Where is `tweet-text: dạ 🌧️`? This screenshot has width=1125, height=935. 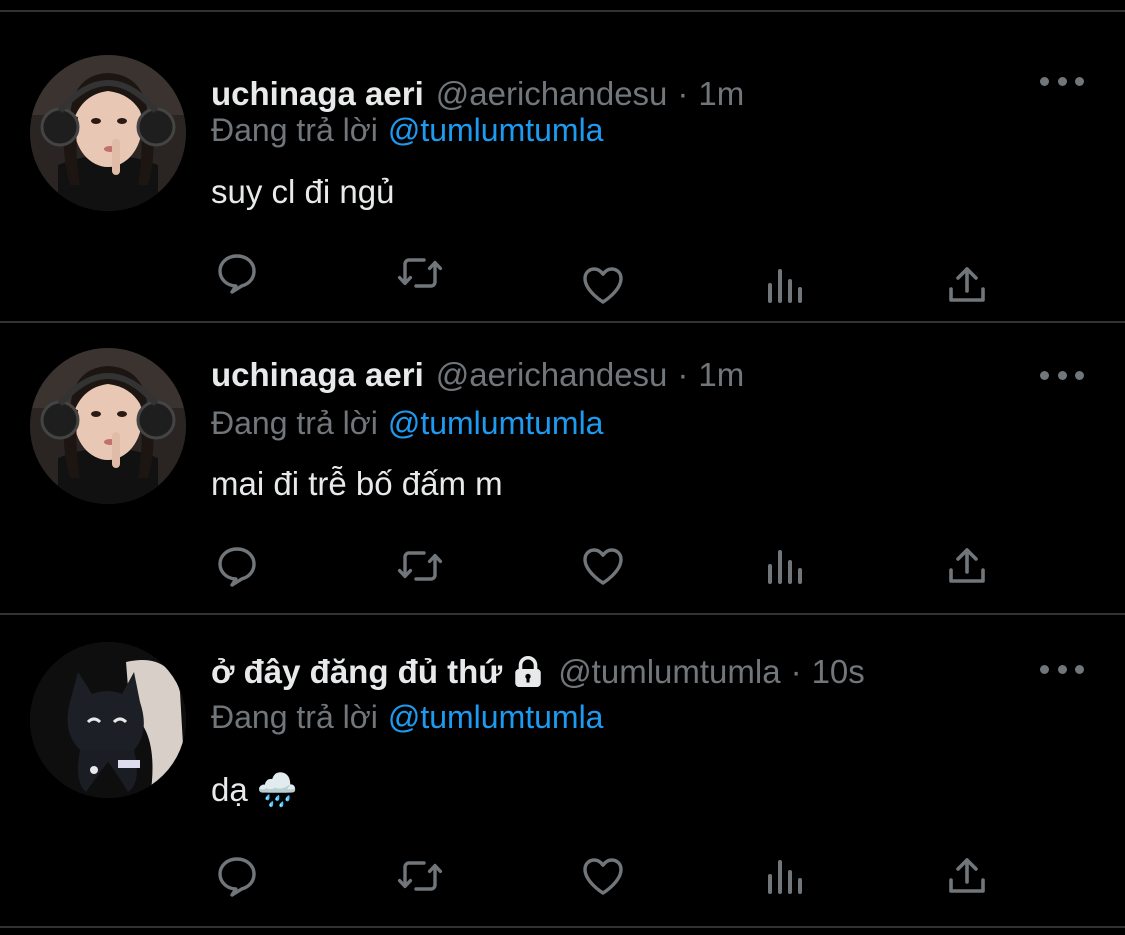
tweet-text: dạ 🌧️ is located at coordinates (254, 789).